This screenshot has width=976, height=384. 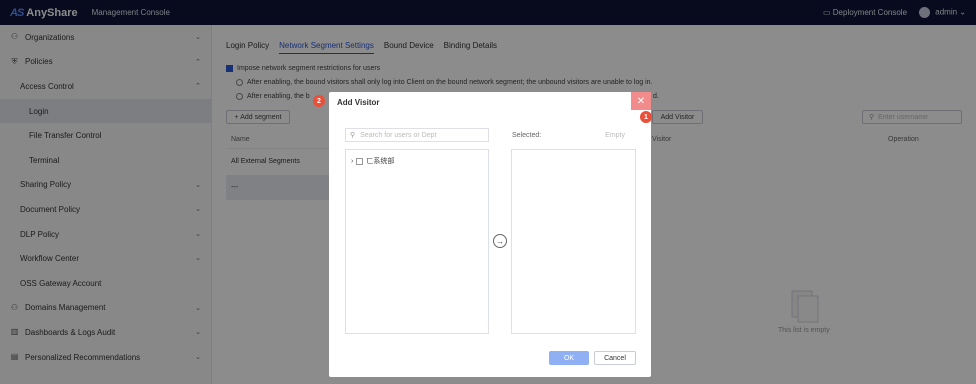 What do you see at coordinates (352, 161) in the screenshot?
I see `chevron-right-icon: ›` at bounding box center [352, 161].